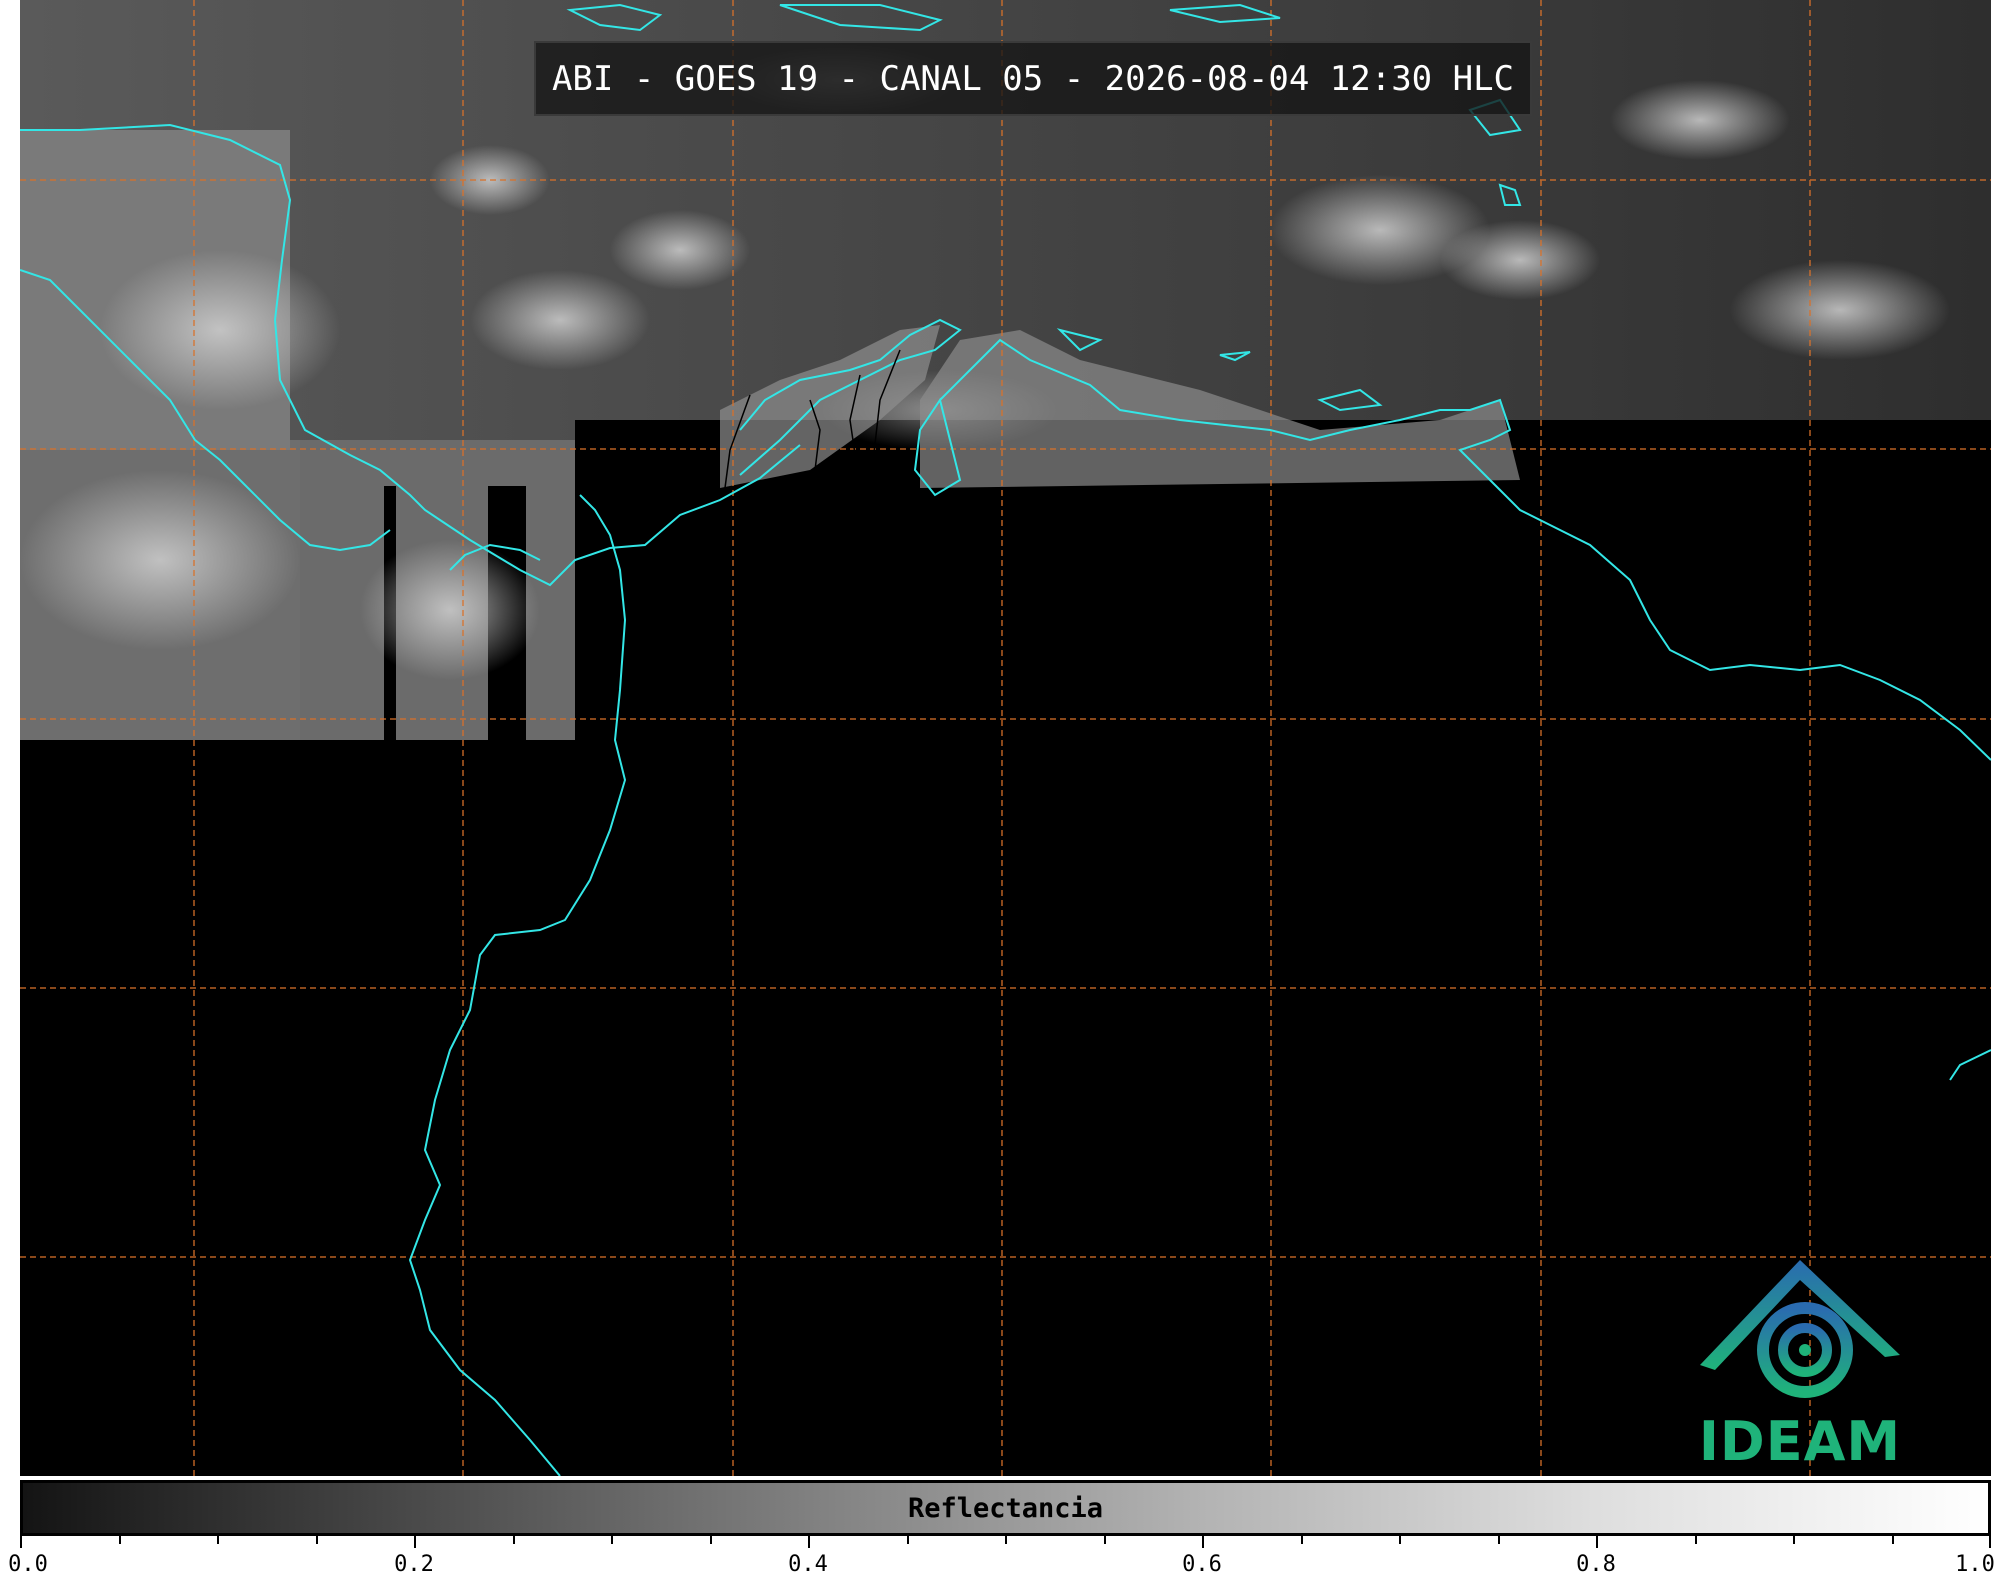  I want to click on colorbar-tick-label: 1.0, so click(1975, 1564).